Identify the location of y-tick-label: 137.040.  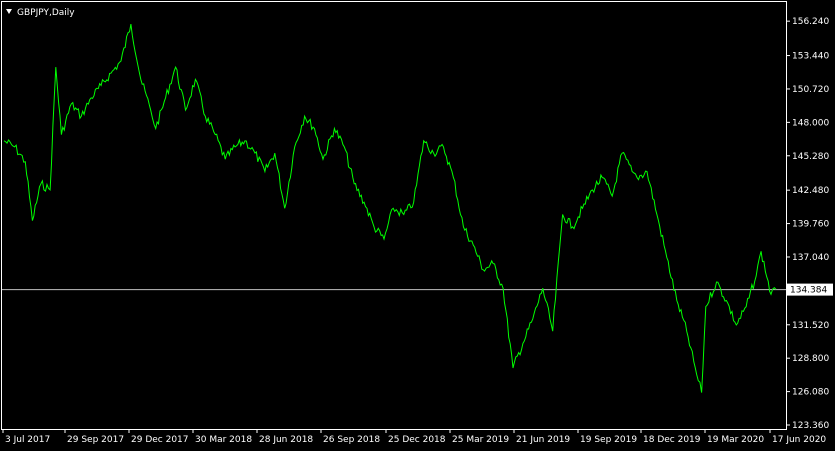
(810, 258).